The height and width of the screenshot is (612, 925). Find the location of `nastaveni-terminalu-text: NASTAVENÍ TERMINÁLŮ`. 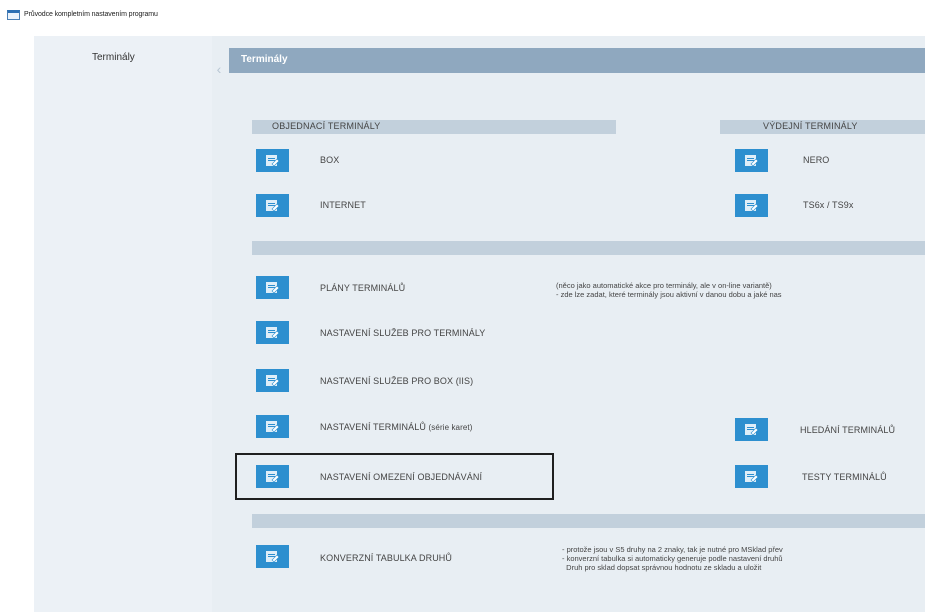

nastaveni-terminalu-text: NASTAVENÍ TERMINÁLŮ is located at coordinates (373, 427).